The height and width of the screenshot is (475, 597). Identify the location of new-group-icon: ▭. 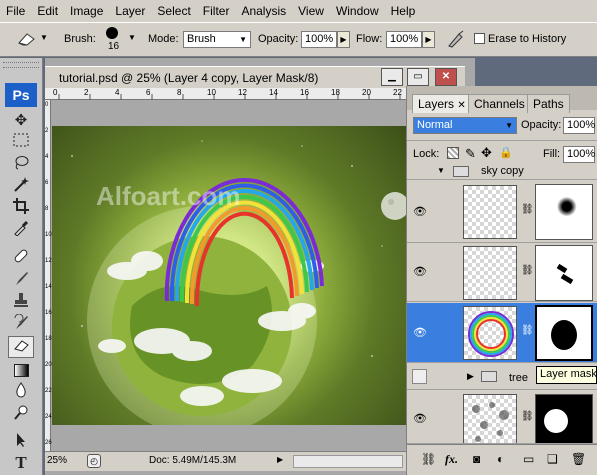
(528, 459).